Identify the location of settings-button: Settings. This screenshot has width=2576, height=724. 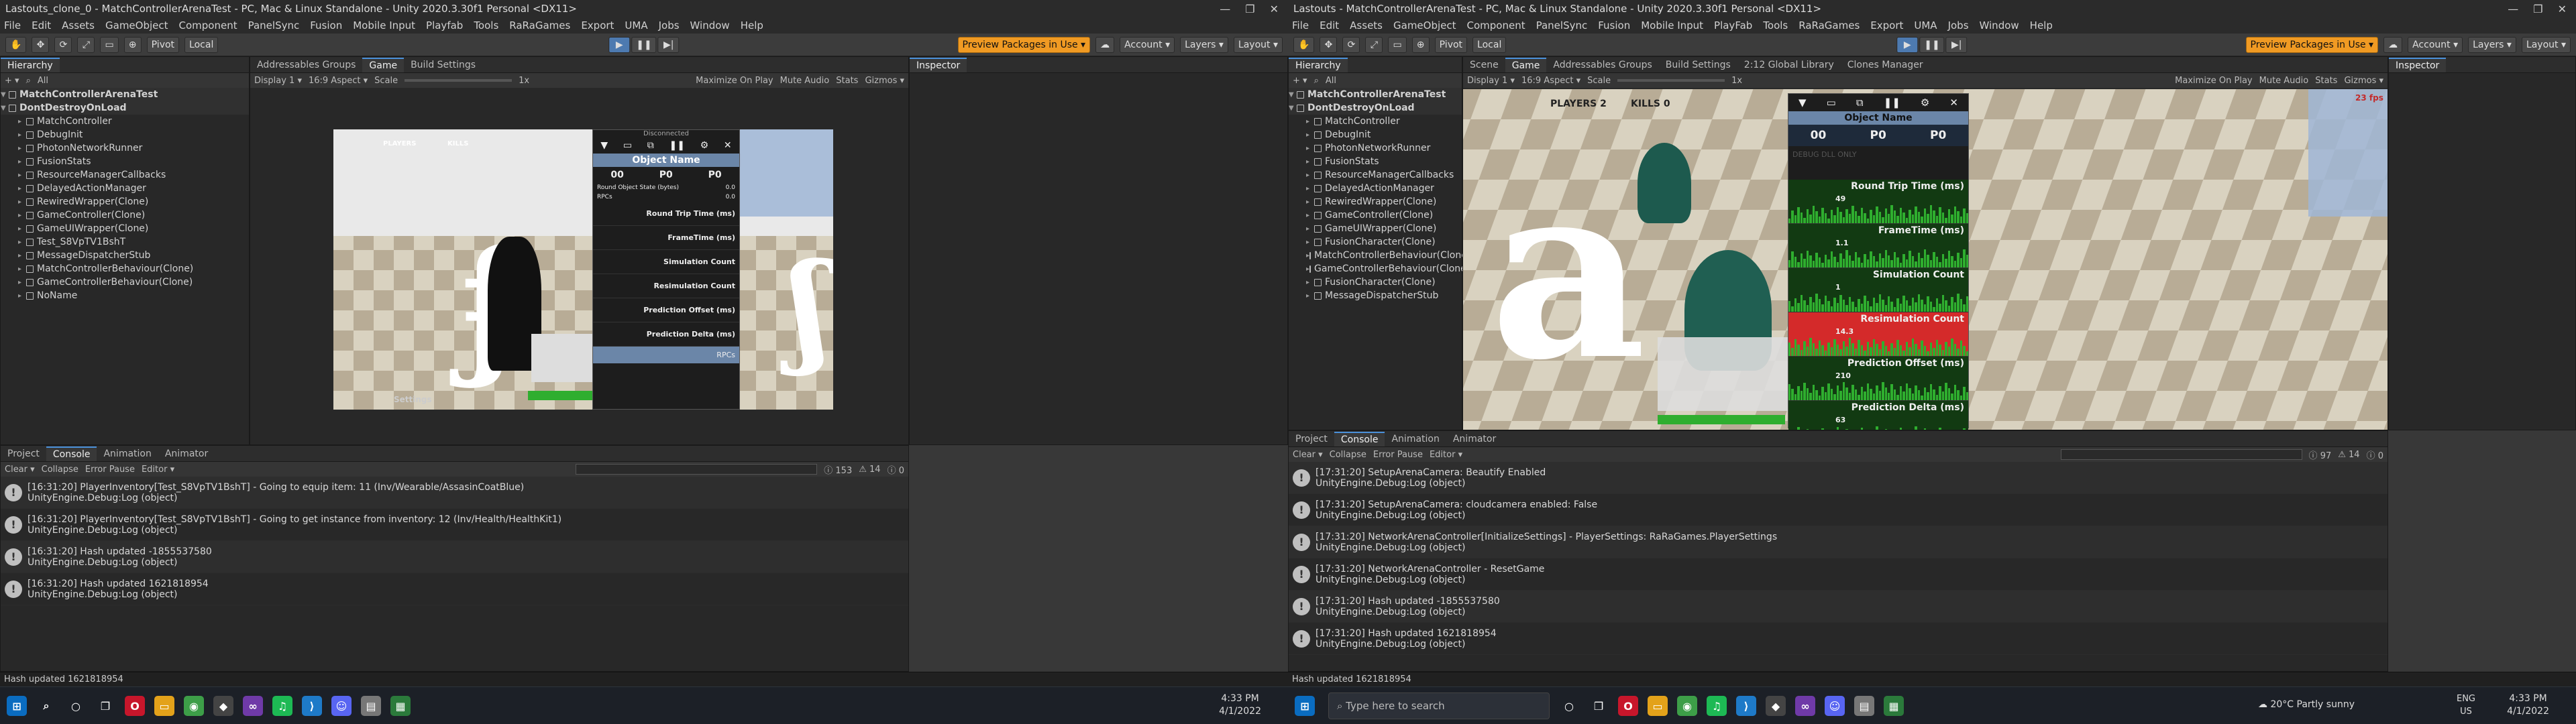
(413, 399).